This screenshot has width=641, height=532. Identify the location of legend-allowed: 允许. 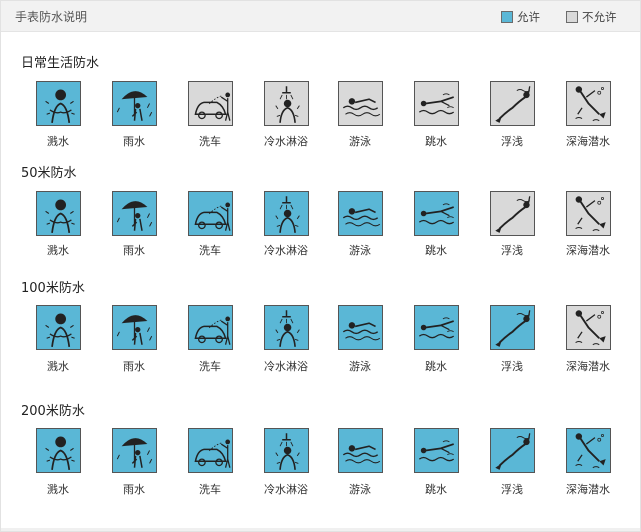
(520, 17).